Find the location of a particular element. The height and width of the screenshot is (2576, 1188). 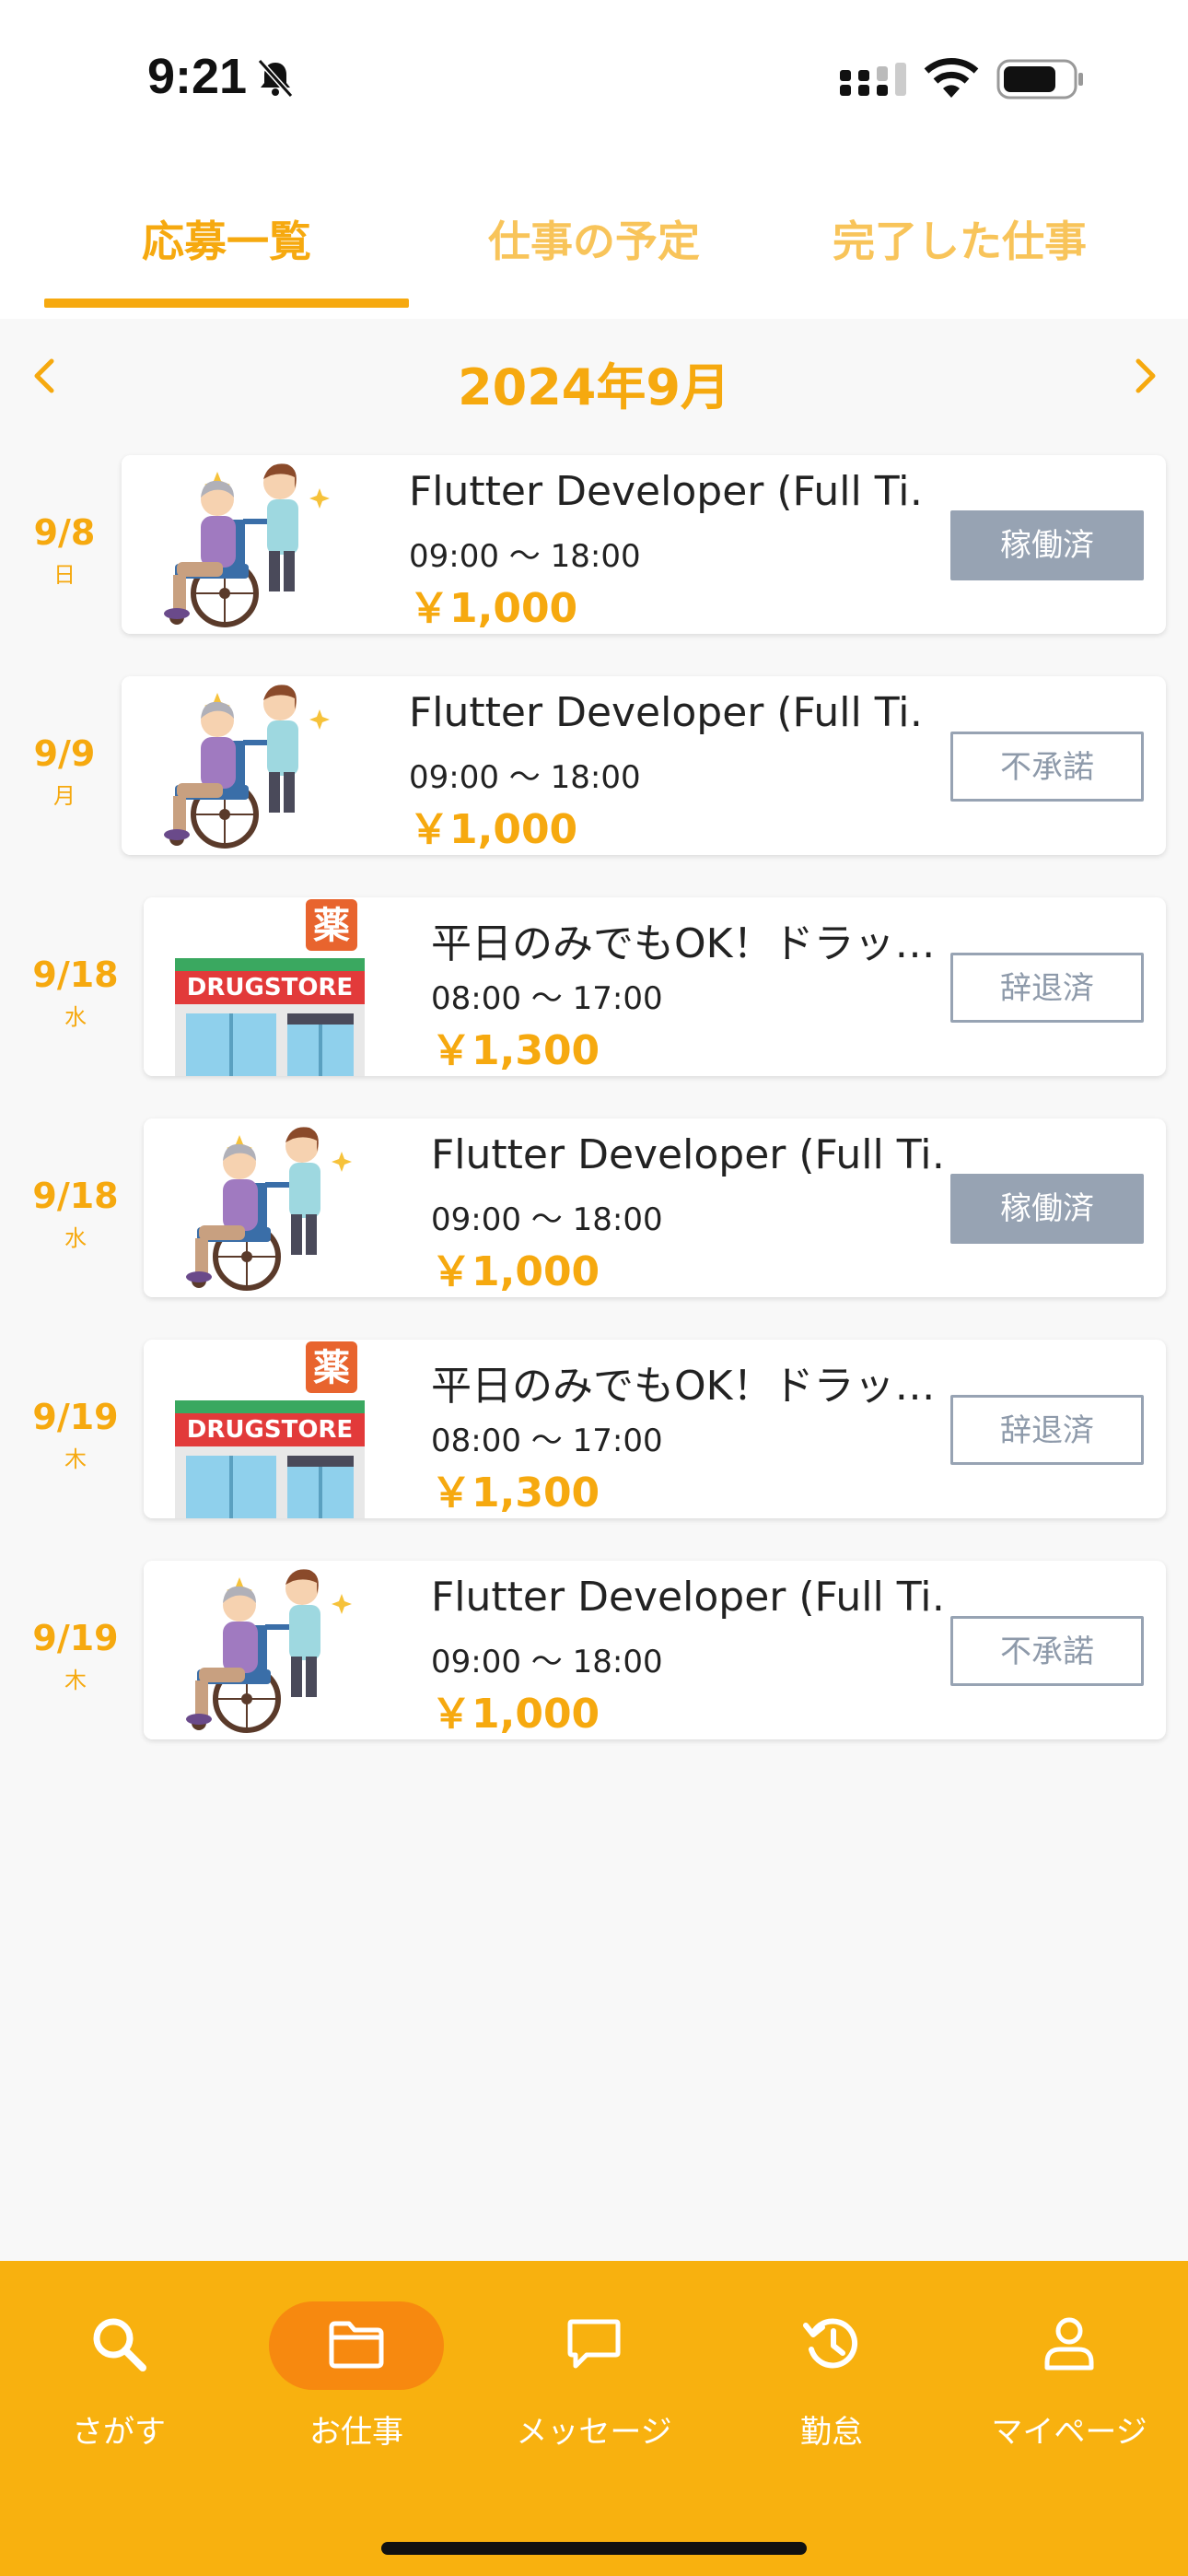

folder-icon is located at coordinates (356, 2345).